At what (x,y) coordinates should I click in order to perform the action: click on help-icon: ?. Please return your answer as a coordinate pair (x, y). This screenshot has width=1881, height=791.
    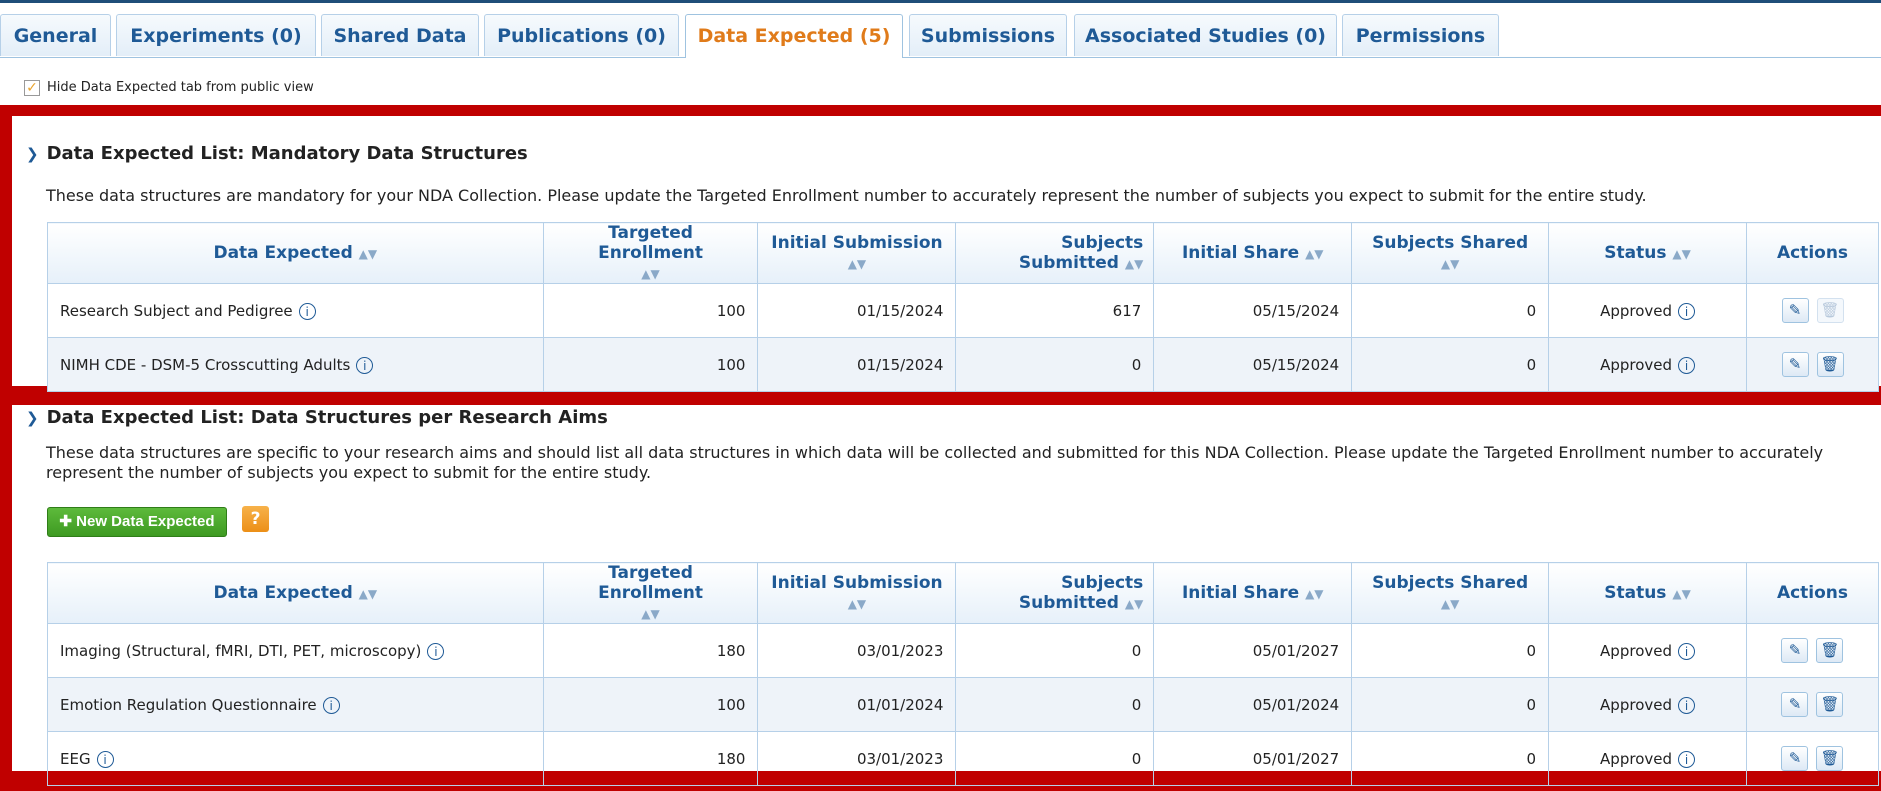
    Looking at the image, I should click on (255, 519).